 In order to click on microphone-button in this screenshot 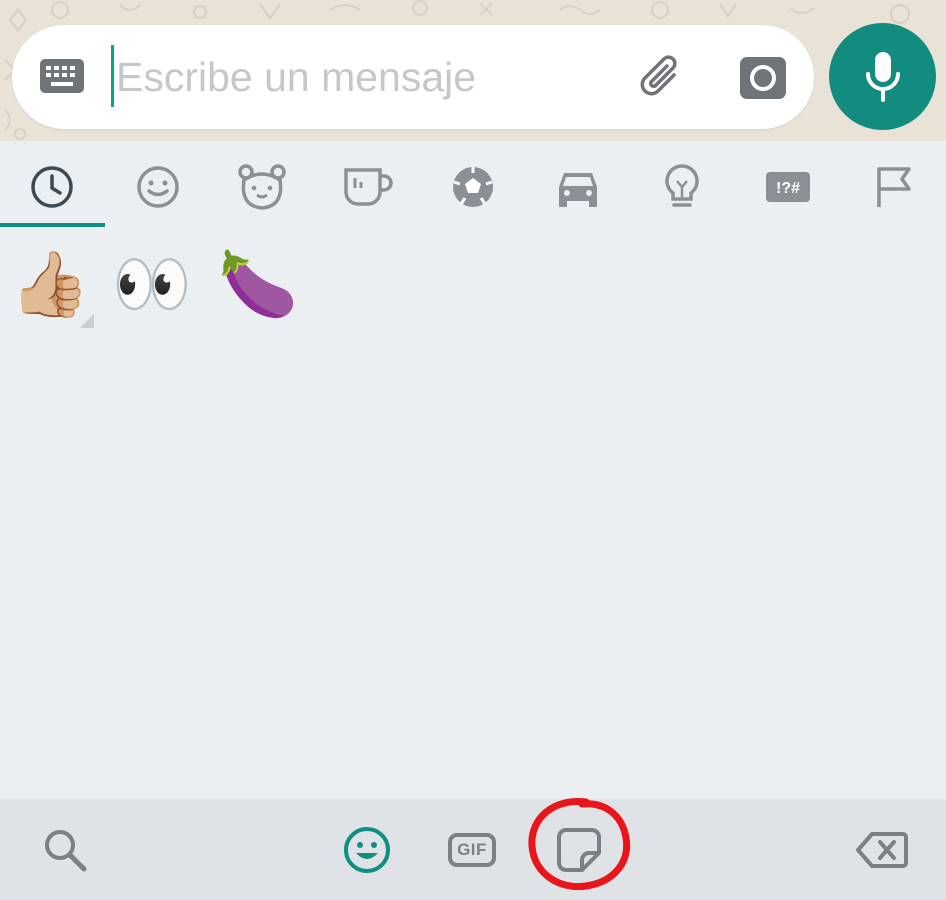, I will do `click(882, 76)`.